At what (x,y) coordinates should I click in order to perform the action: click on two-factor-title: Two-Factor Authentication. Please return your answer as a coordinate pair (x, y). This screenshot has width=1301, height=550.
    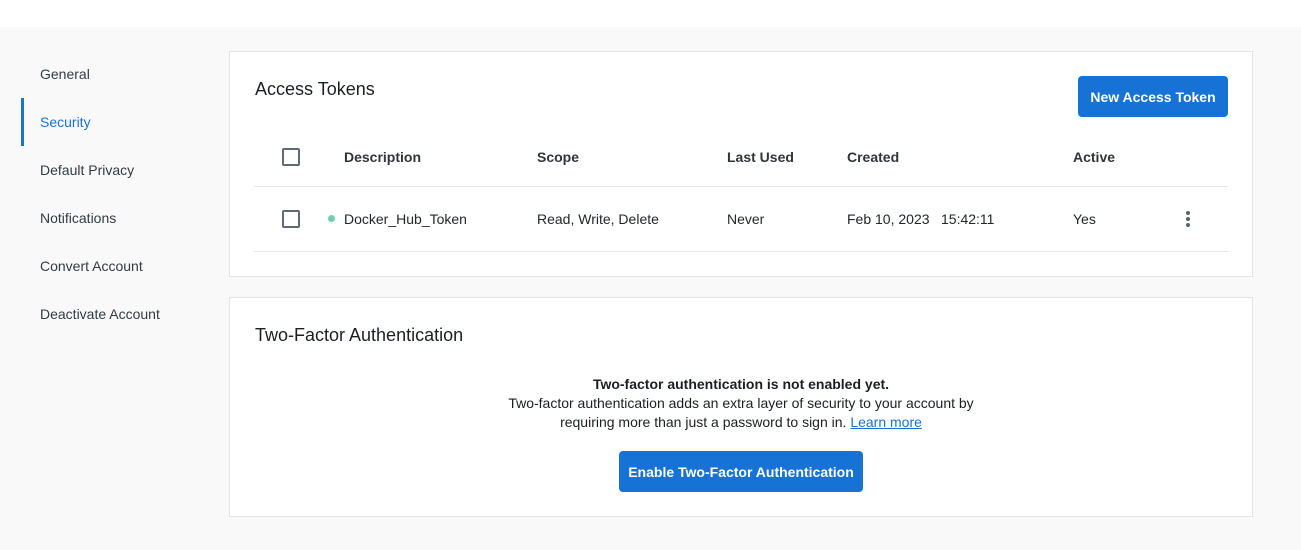
    Looking at the image, I should click on (359, 335).